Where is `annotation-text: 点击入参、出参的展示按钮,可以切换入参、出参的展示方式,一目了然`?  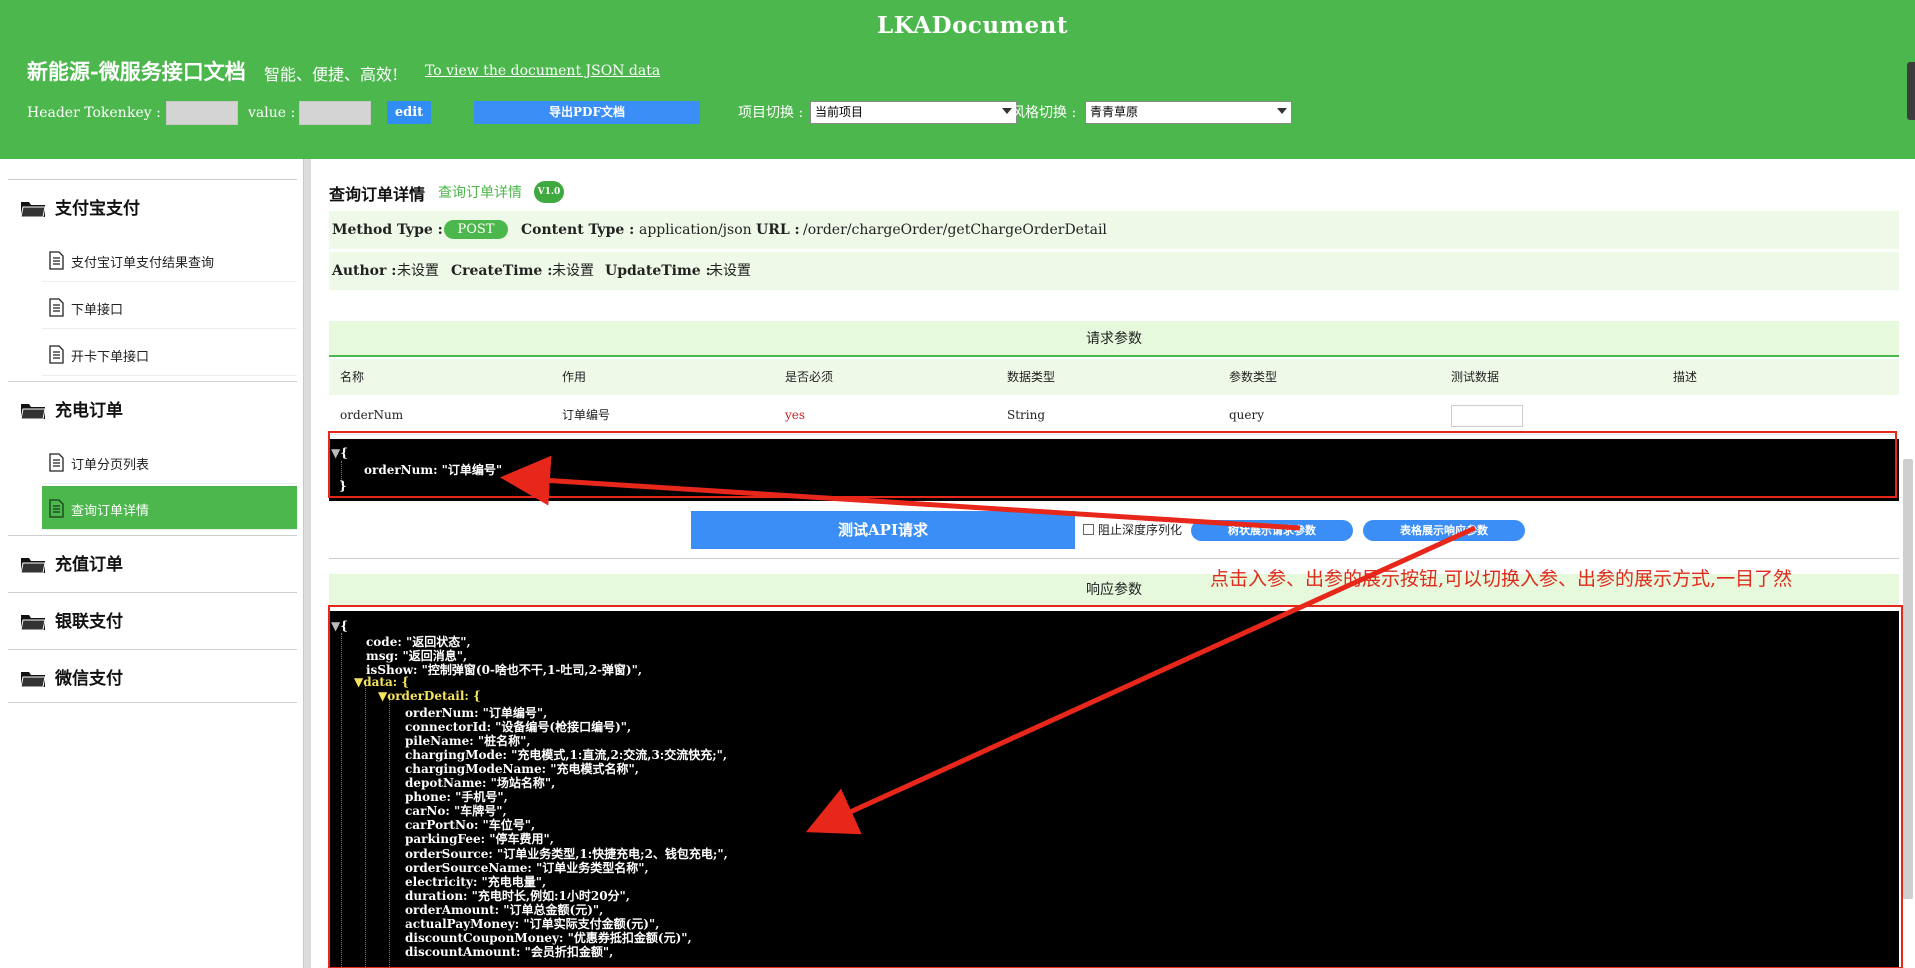
annotation-text: 点击入参、出参的展示按钮,可以切换入参、出参的展示方式,一目了然 is located at coordinates (1501, 579).